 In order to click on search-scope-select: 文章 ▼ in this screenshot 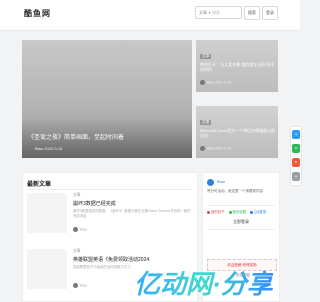, I will do `click(205, 13)`.